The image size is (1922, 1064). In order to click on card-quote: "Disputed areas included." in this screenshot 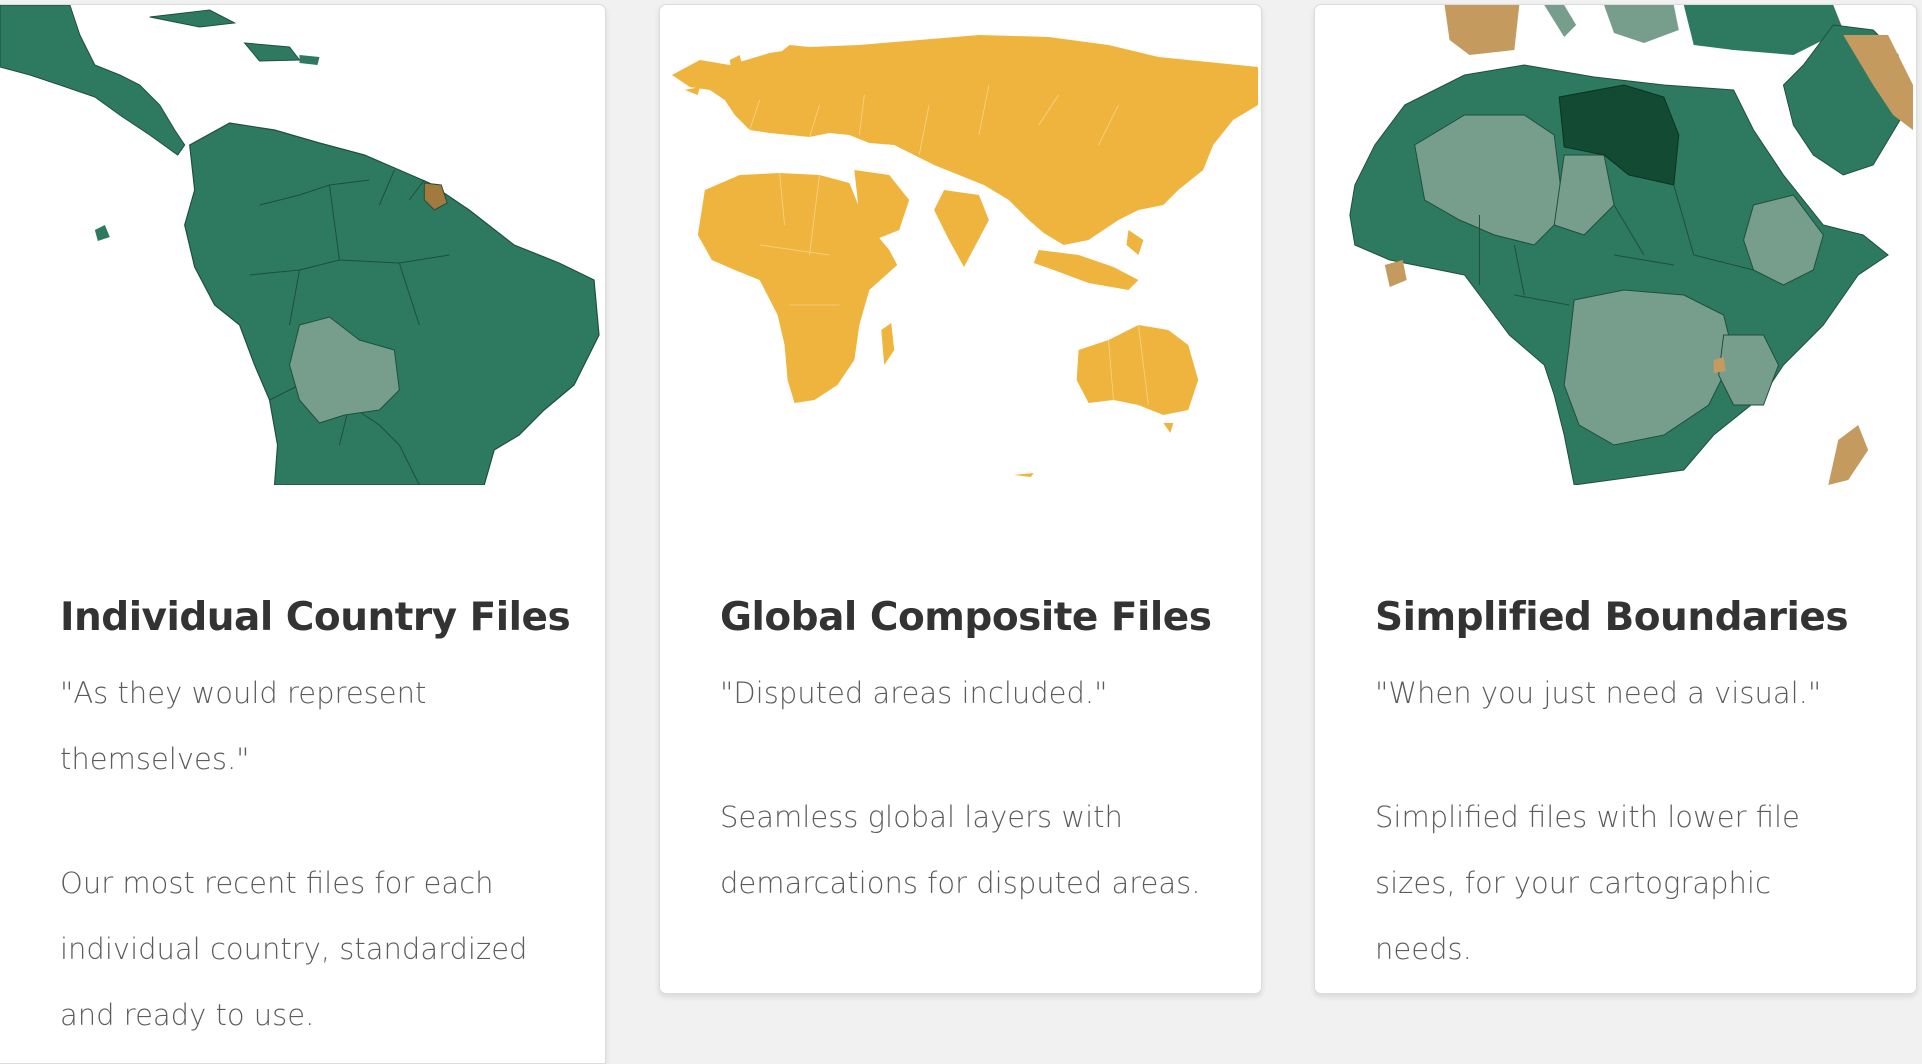, I will do `click(914, 693)`.